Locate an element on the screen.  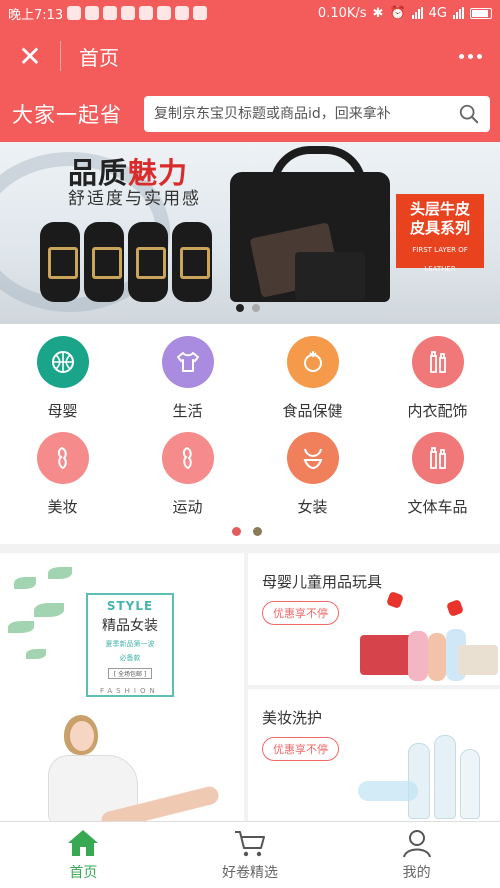
tab-label: 好卷精选 is located at coordinates (250, 873).